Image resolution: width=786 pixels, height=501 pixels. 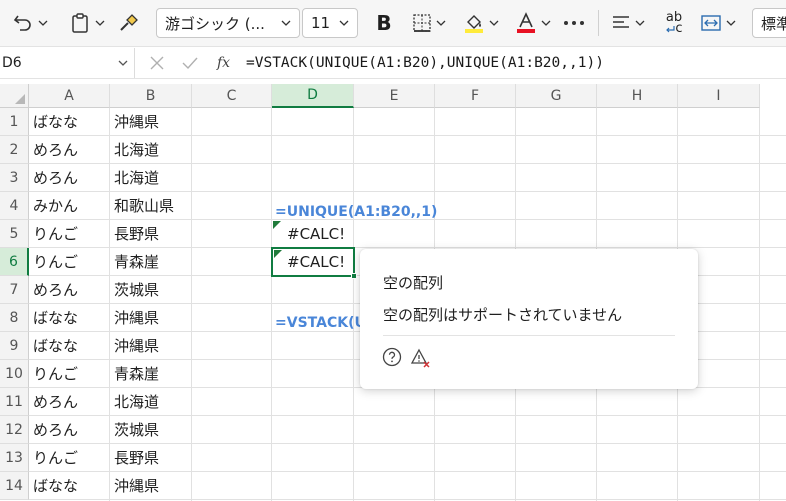 What do you see at coordinates (621, 22) in the screenshot?
I see `align-left-icon` at bounding box center [621, 22].